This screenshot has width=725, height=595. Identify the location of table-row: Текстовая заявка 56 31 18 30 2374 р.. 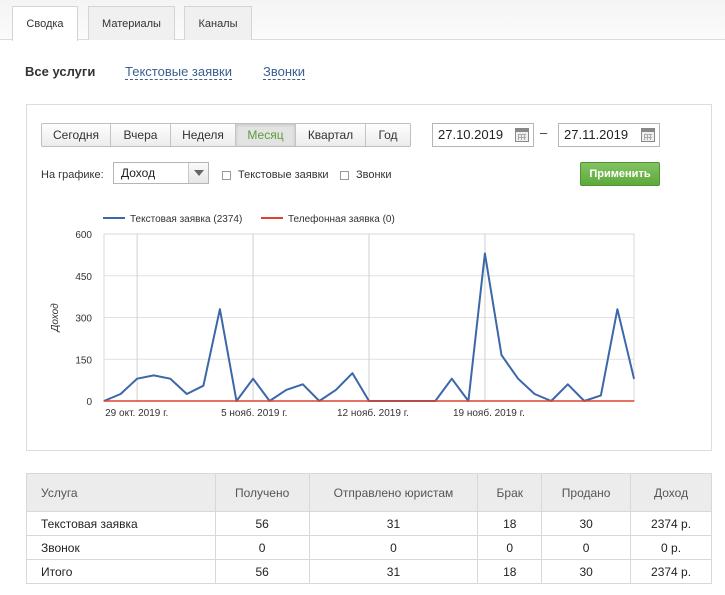
(369, 523).